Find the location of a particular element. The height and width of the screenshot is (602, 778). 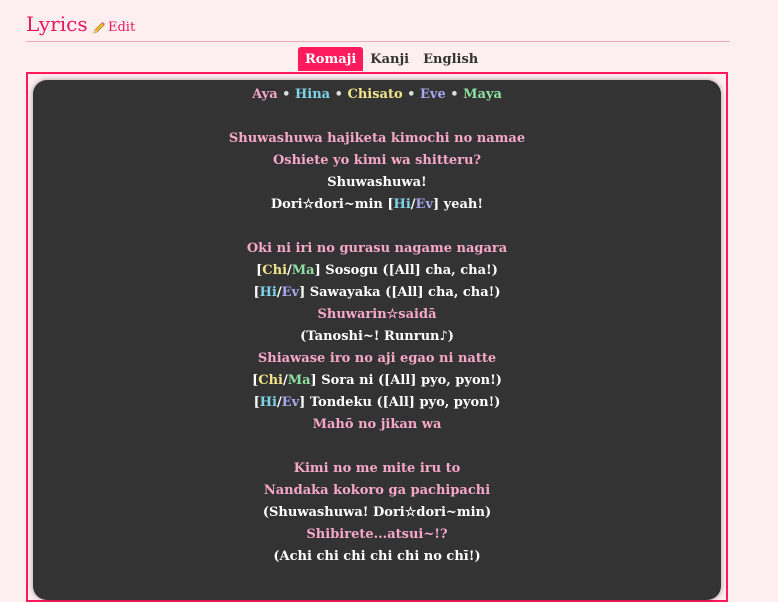

tab-kanji: Kanji is located at coordinates (389, 59).